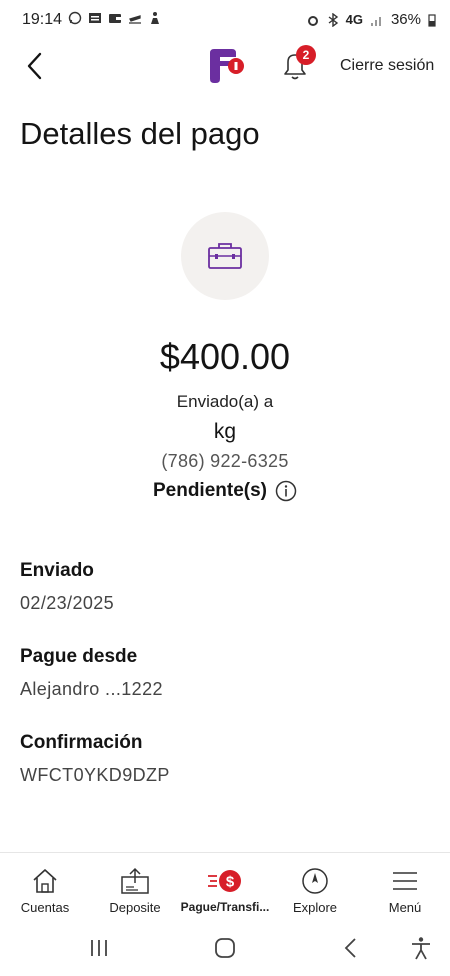  Describe the element at coordinates (405, 19) in the screenshot. I see `battery-label: 36%` at that location.